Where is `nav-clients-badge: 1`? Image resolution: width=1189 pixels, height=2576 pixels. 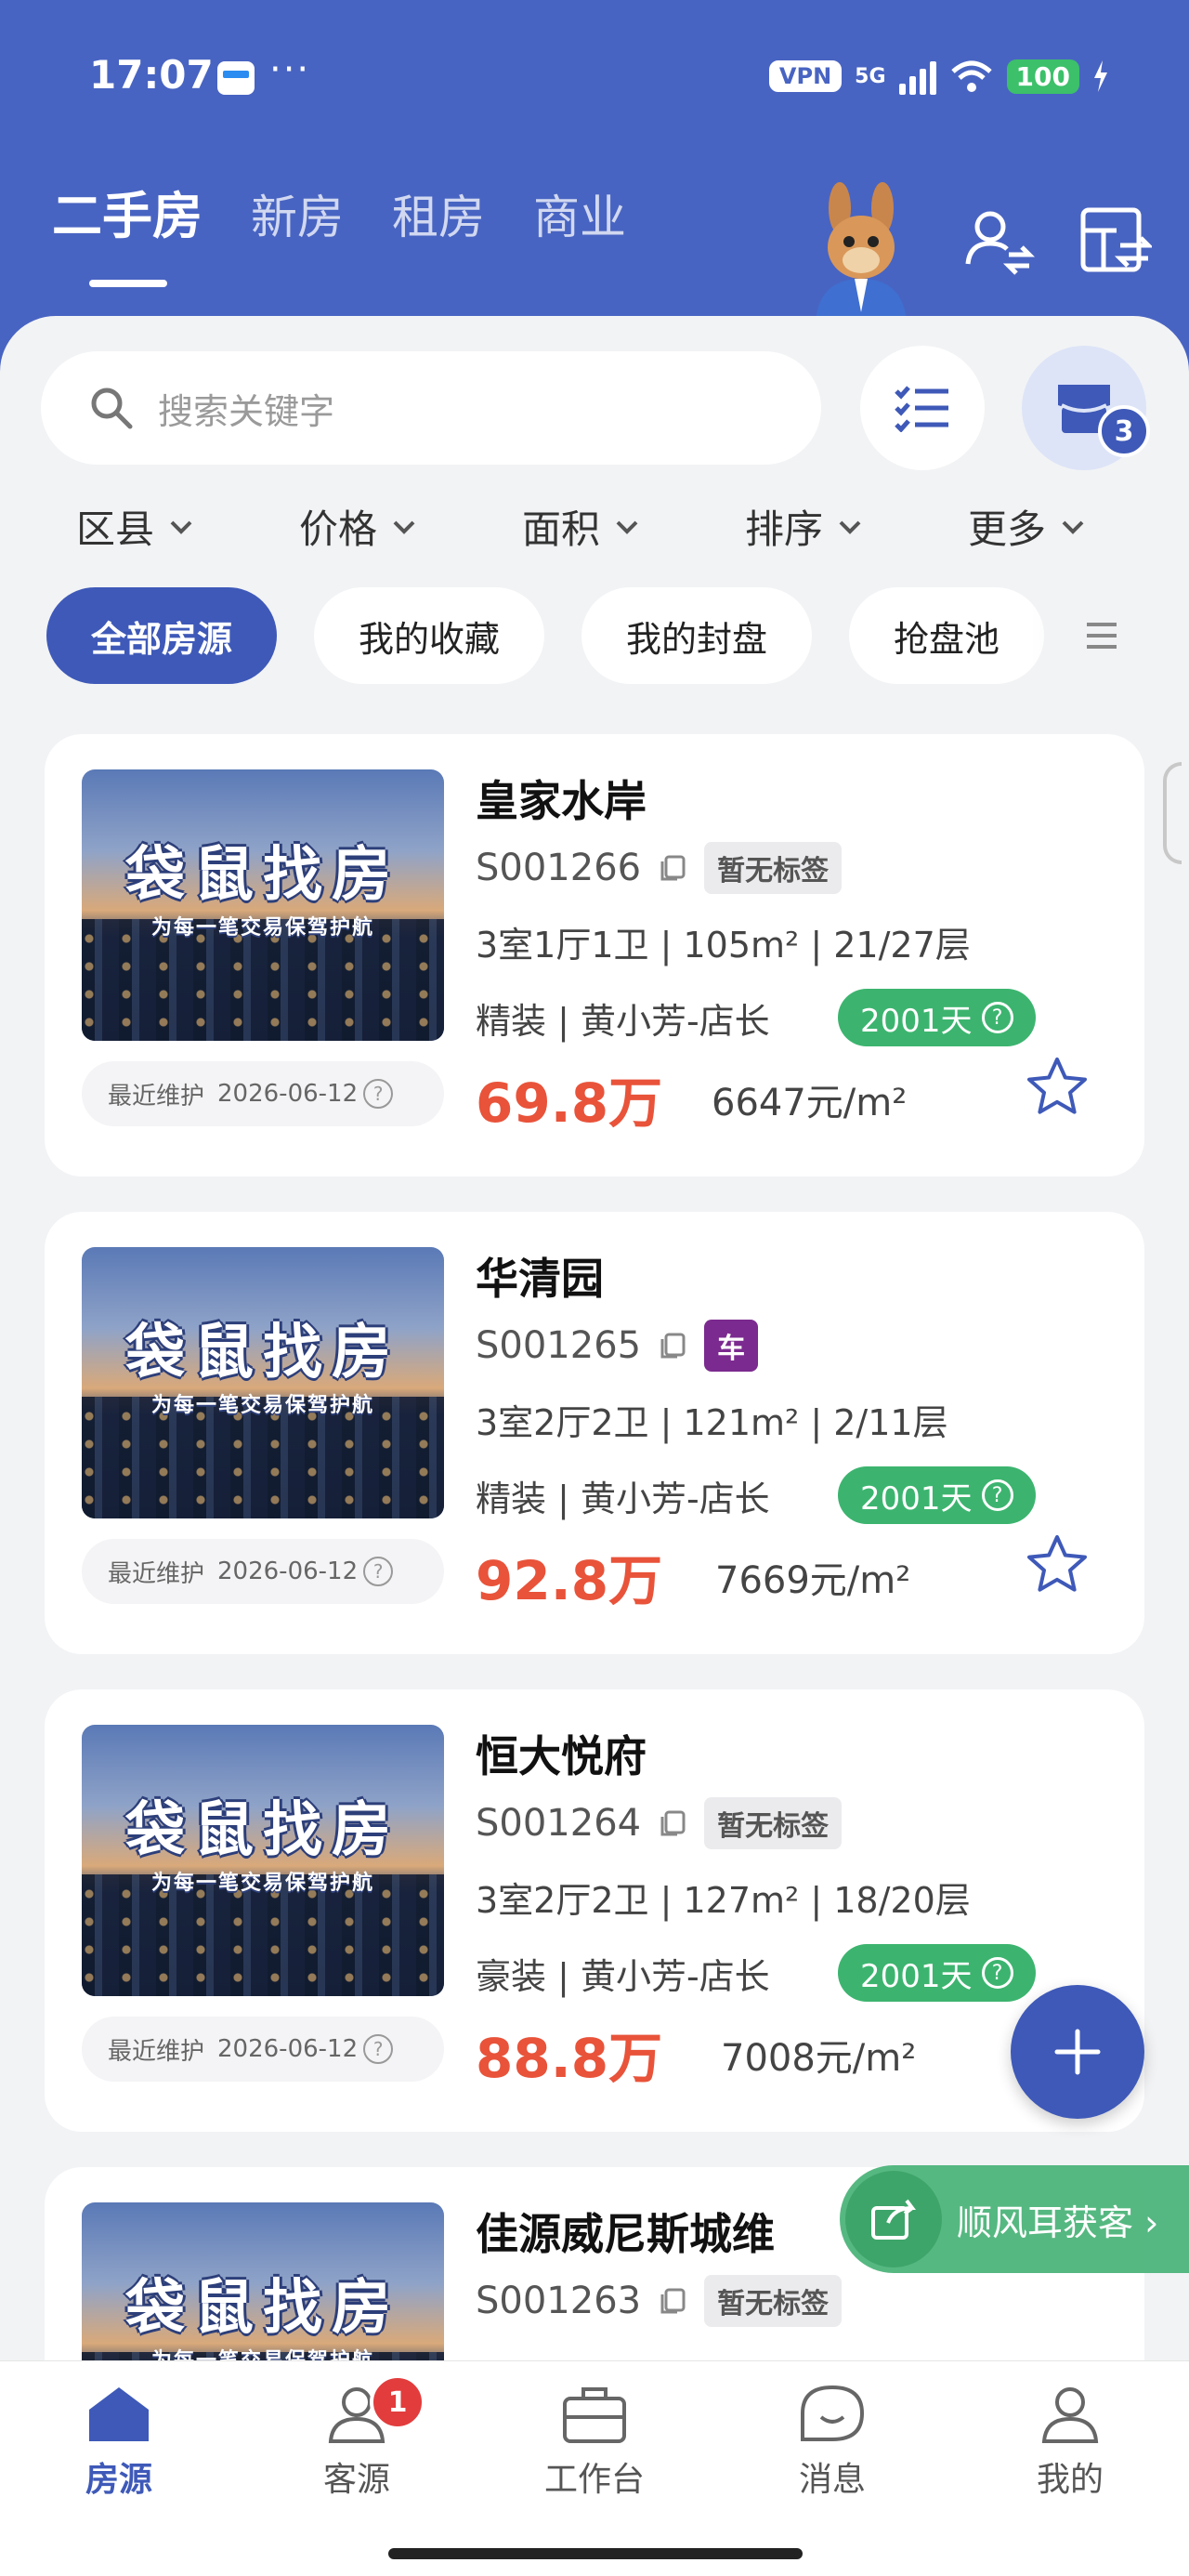
nav-clients-badge: 1 is located at coordinates (397, 2402).